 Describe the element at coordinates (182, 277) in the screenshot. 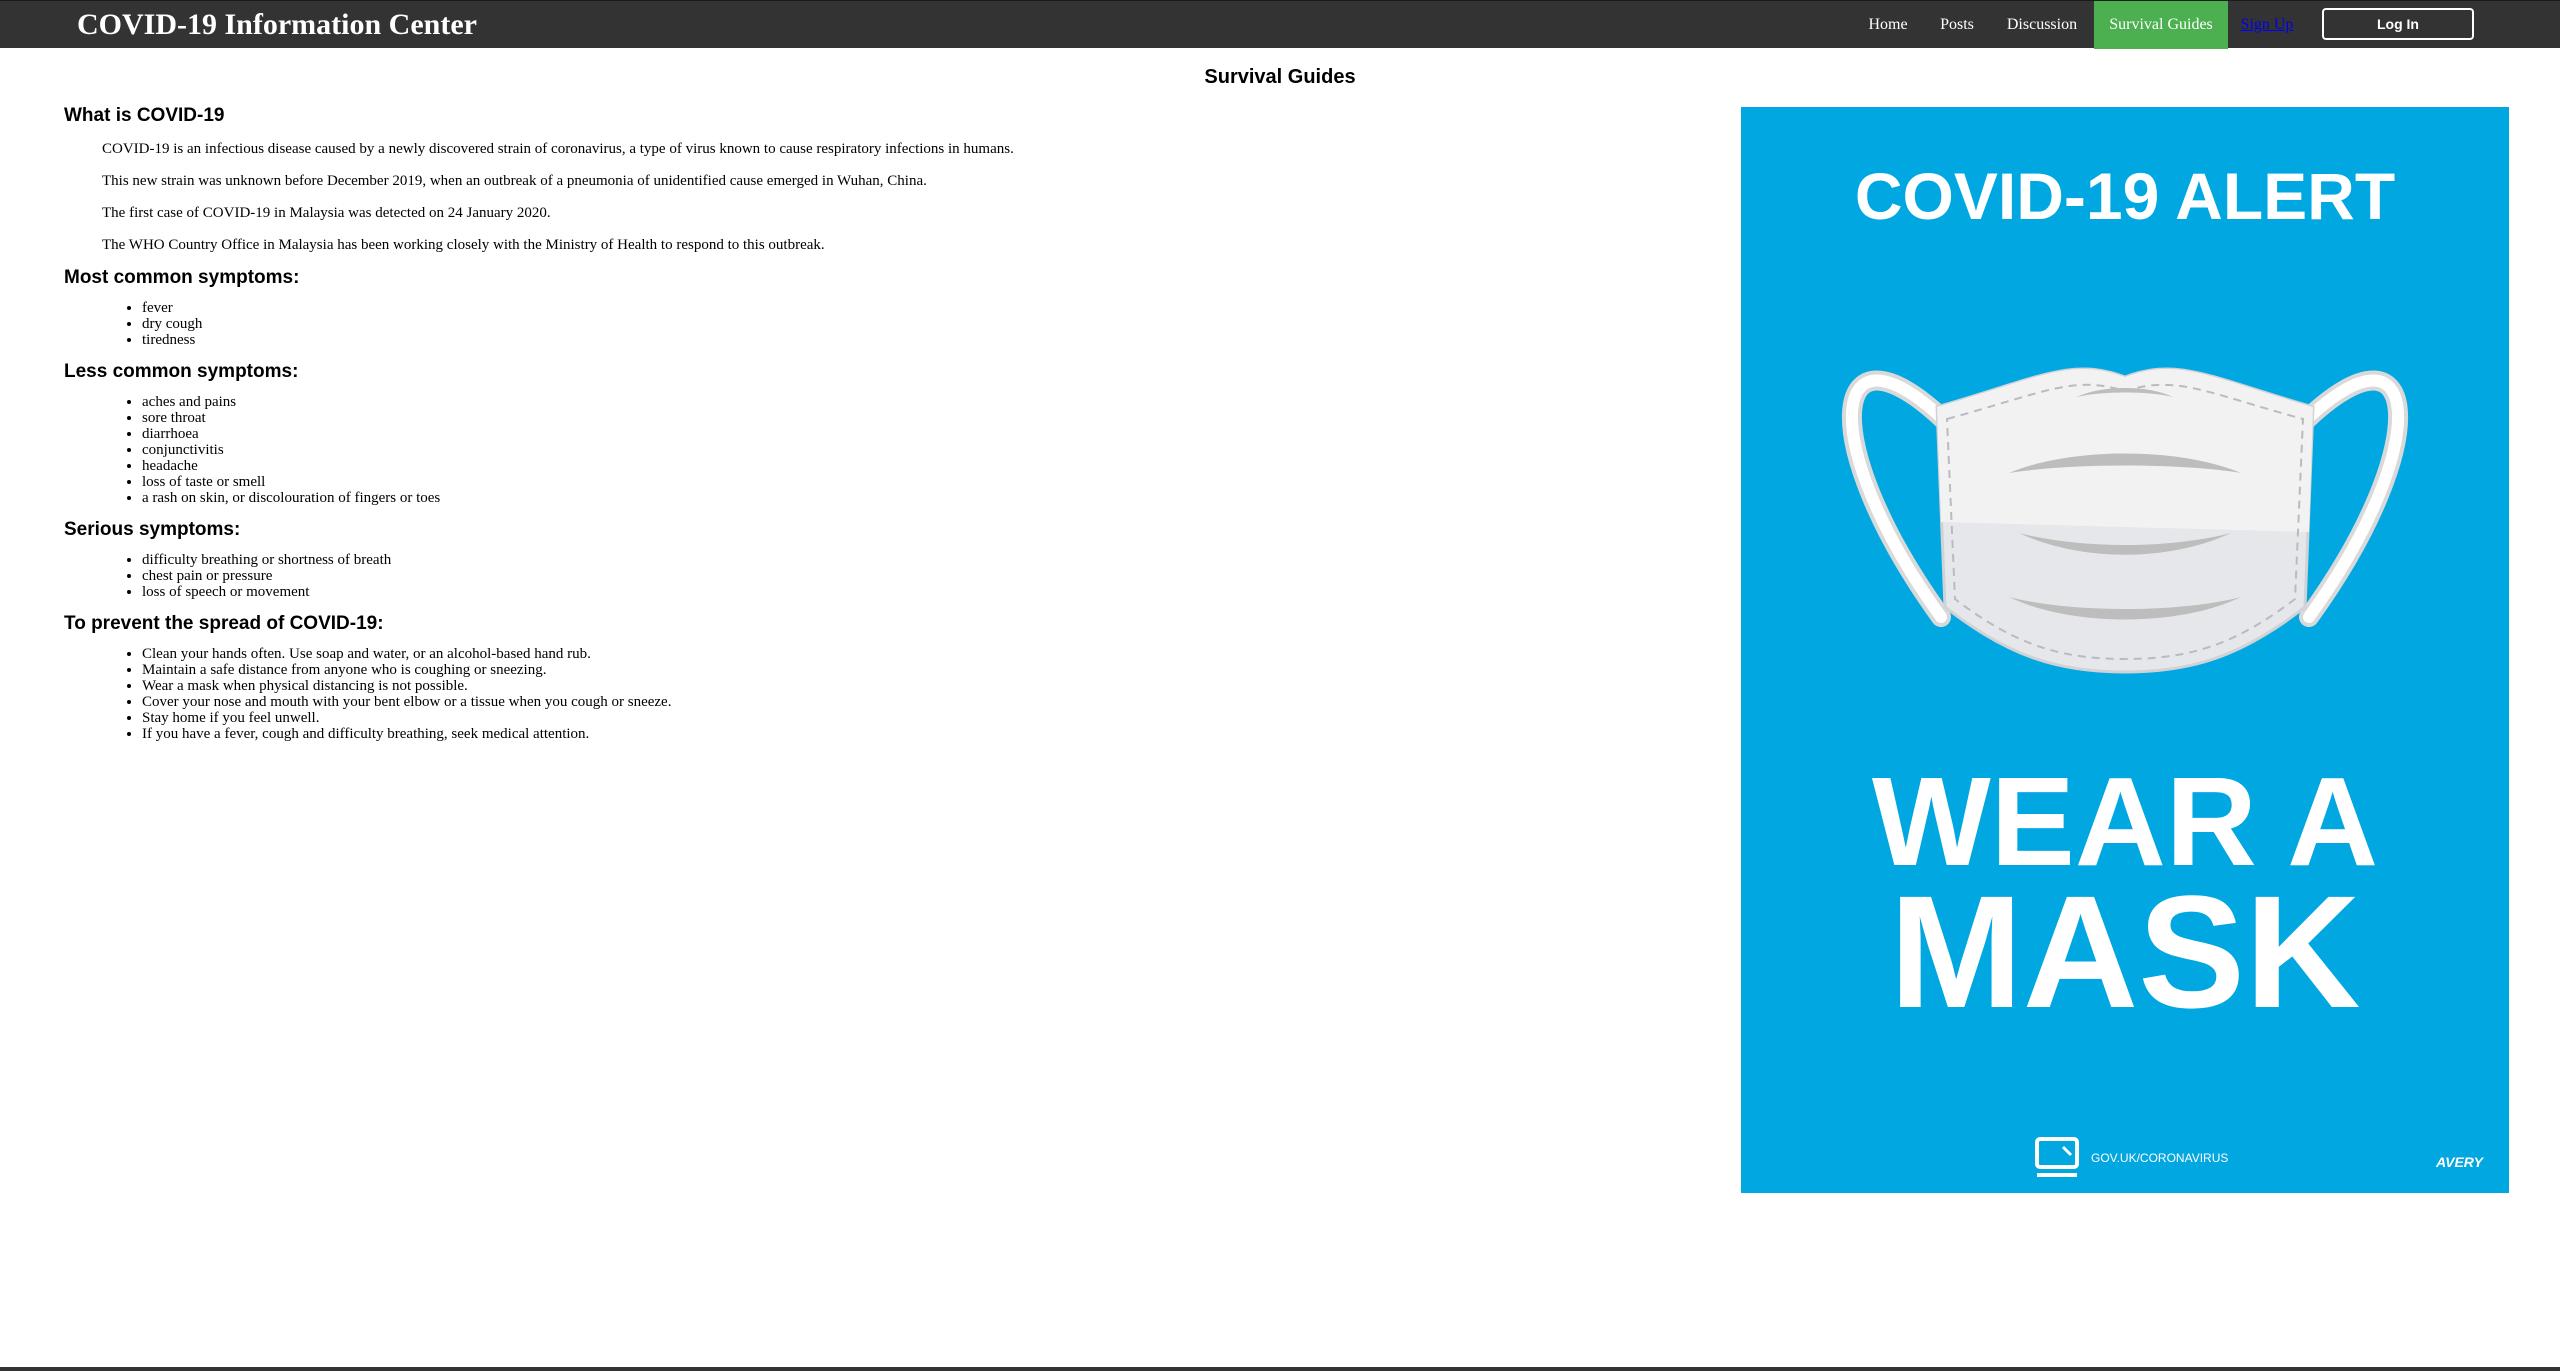

I see `section-heading-common-symptoms: Most common symptoms:` at that location.